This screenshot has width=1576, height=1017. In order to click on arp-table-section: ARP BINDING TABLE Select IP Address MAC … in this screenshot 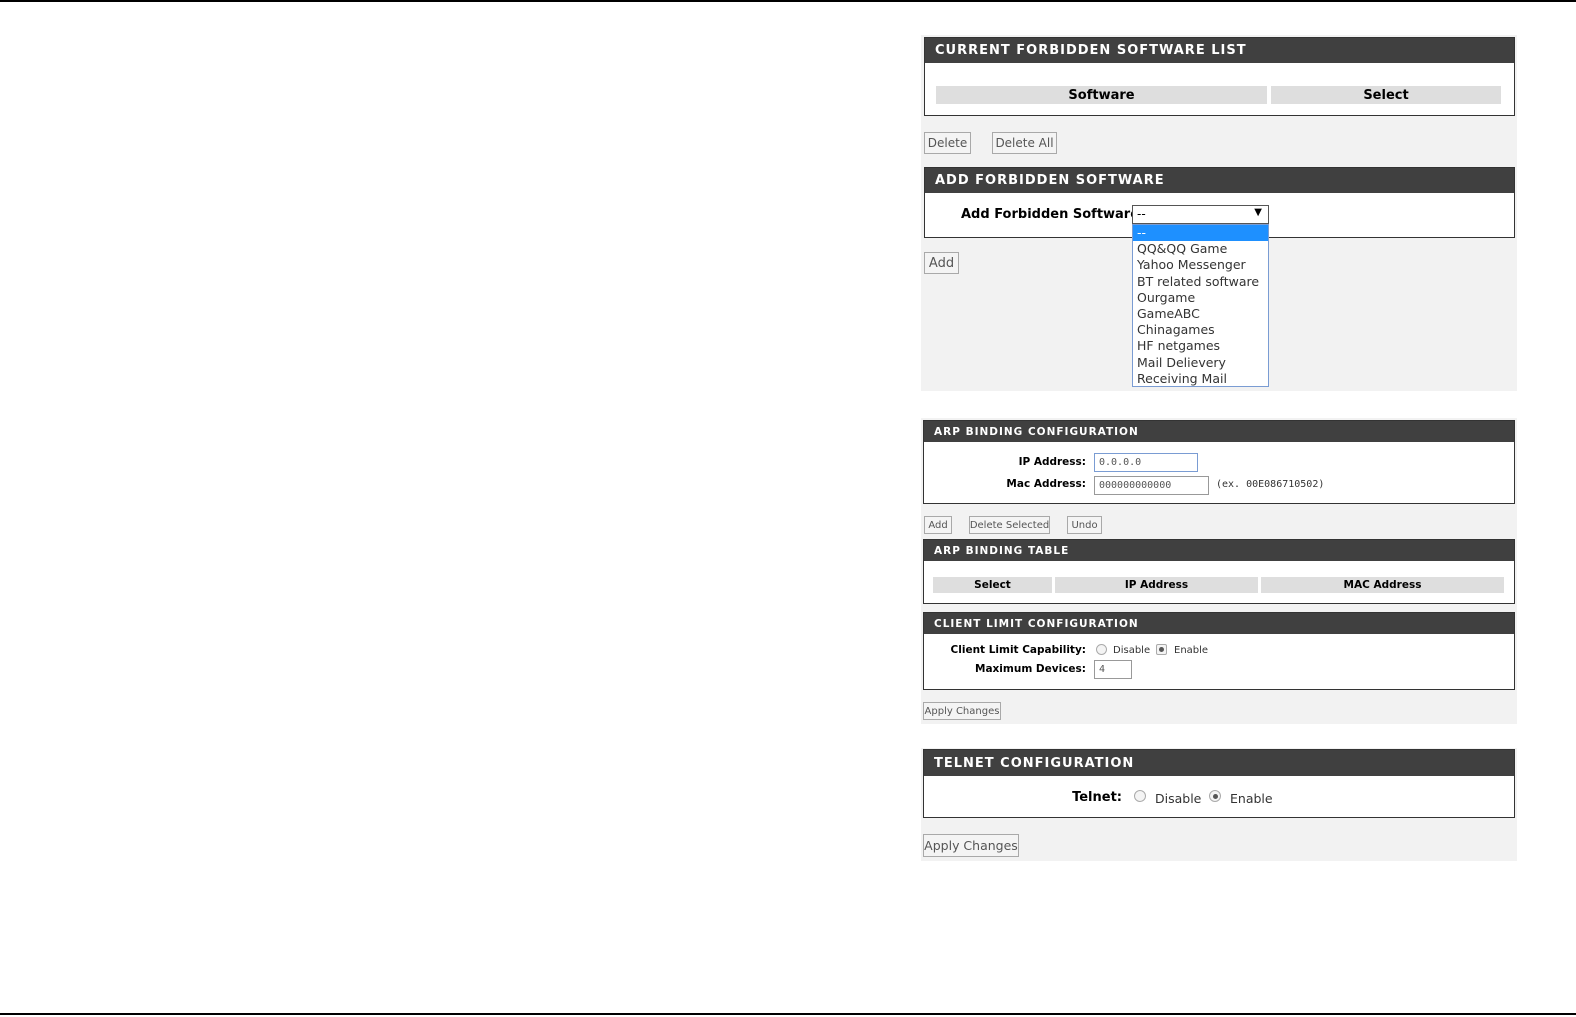, I will do `click(1219, 571)`.